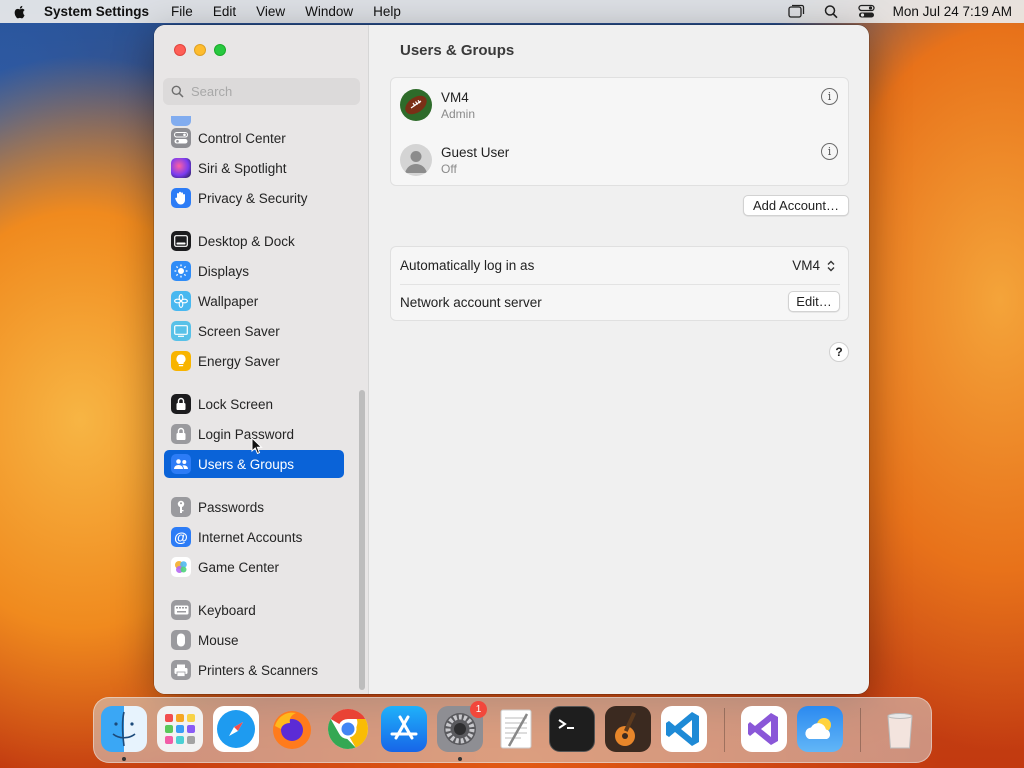 The width and height of the screenshot is (1024, 768). Describe the element at coordinates (471, 302) in the screenshot. I see `network-server-label: Network account server` at that location.